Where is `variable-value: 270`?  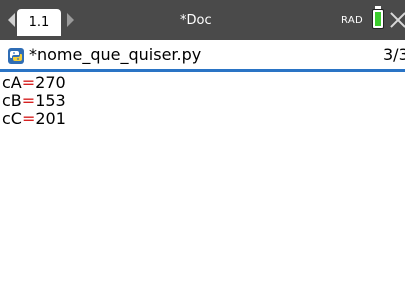
variable-value: 270 is located at coordinates (50, 82).